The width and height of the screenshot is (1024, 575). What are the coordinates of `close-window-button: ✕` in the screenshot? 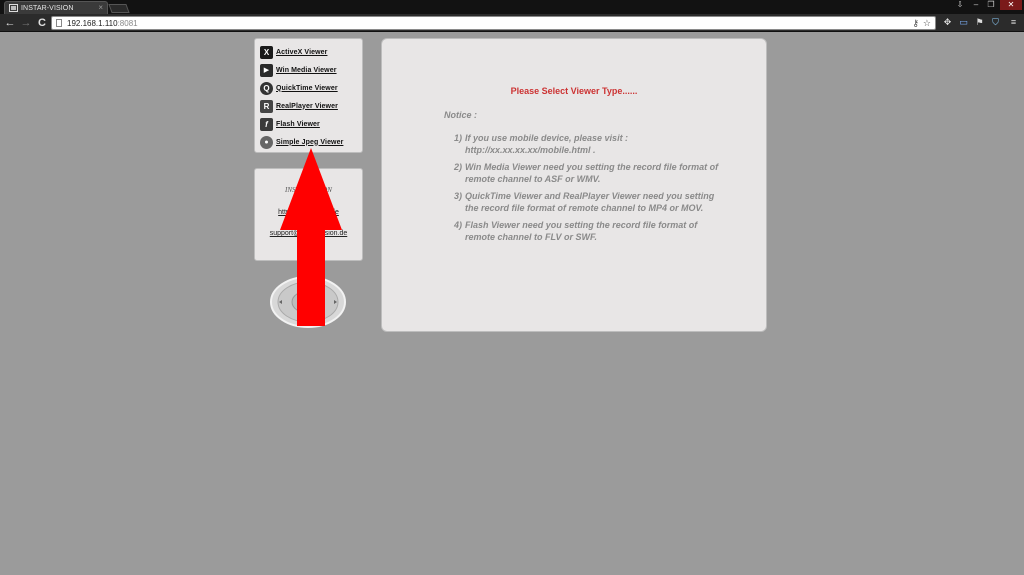 It's located at (1011, 5).